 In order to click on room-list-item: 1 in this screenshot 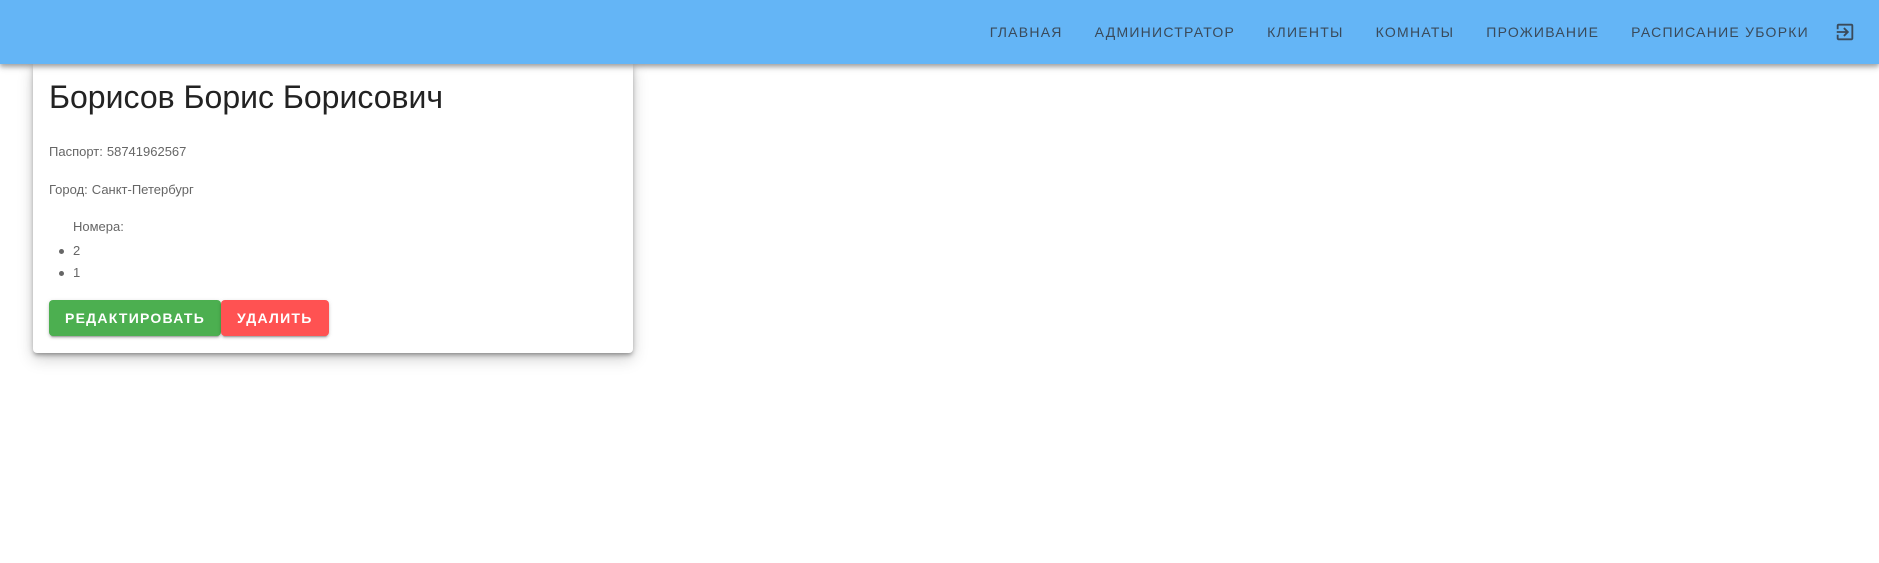, I will do `click(69, 273)`.